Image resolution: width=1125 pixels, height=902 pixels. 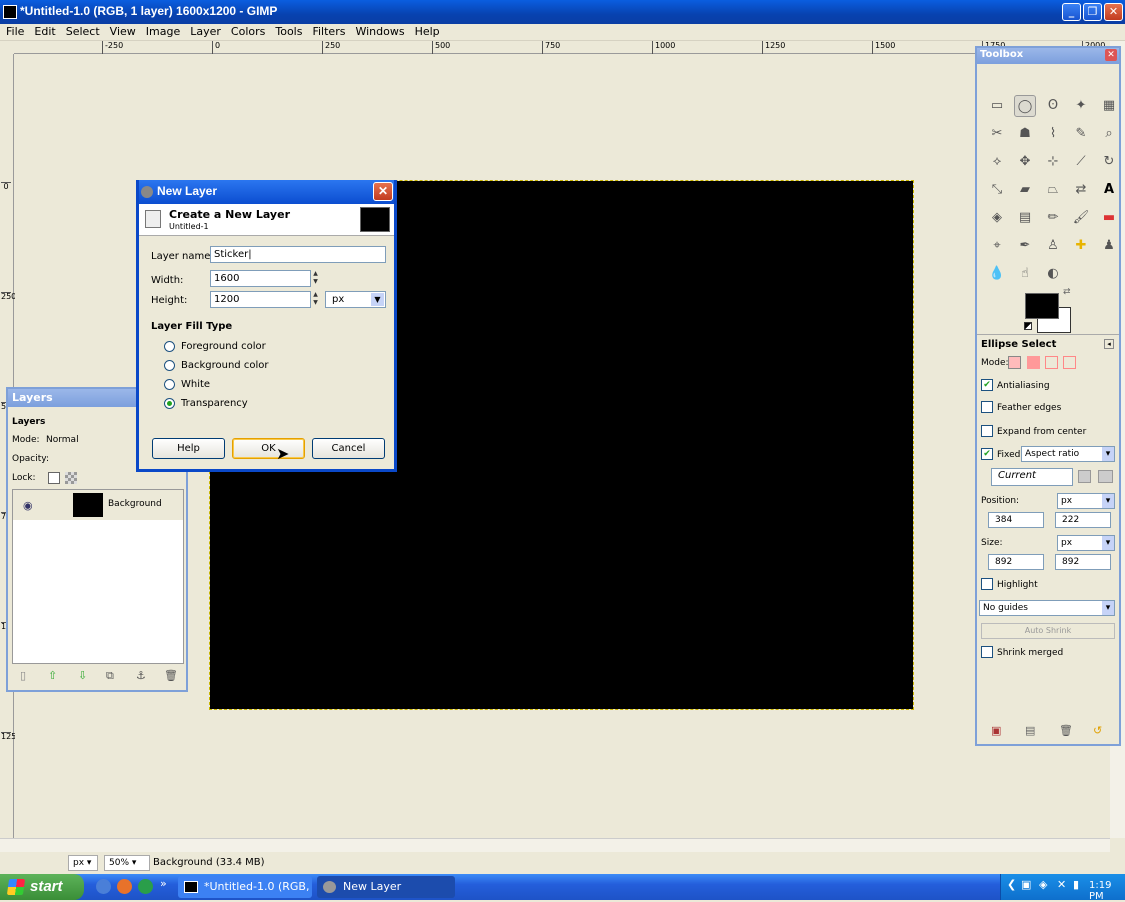 I want to click on foreground-color-swatch, so click(x=1042, y=306).